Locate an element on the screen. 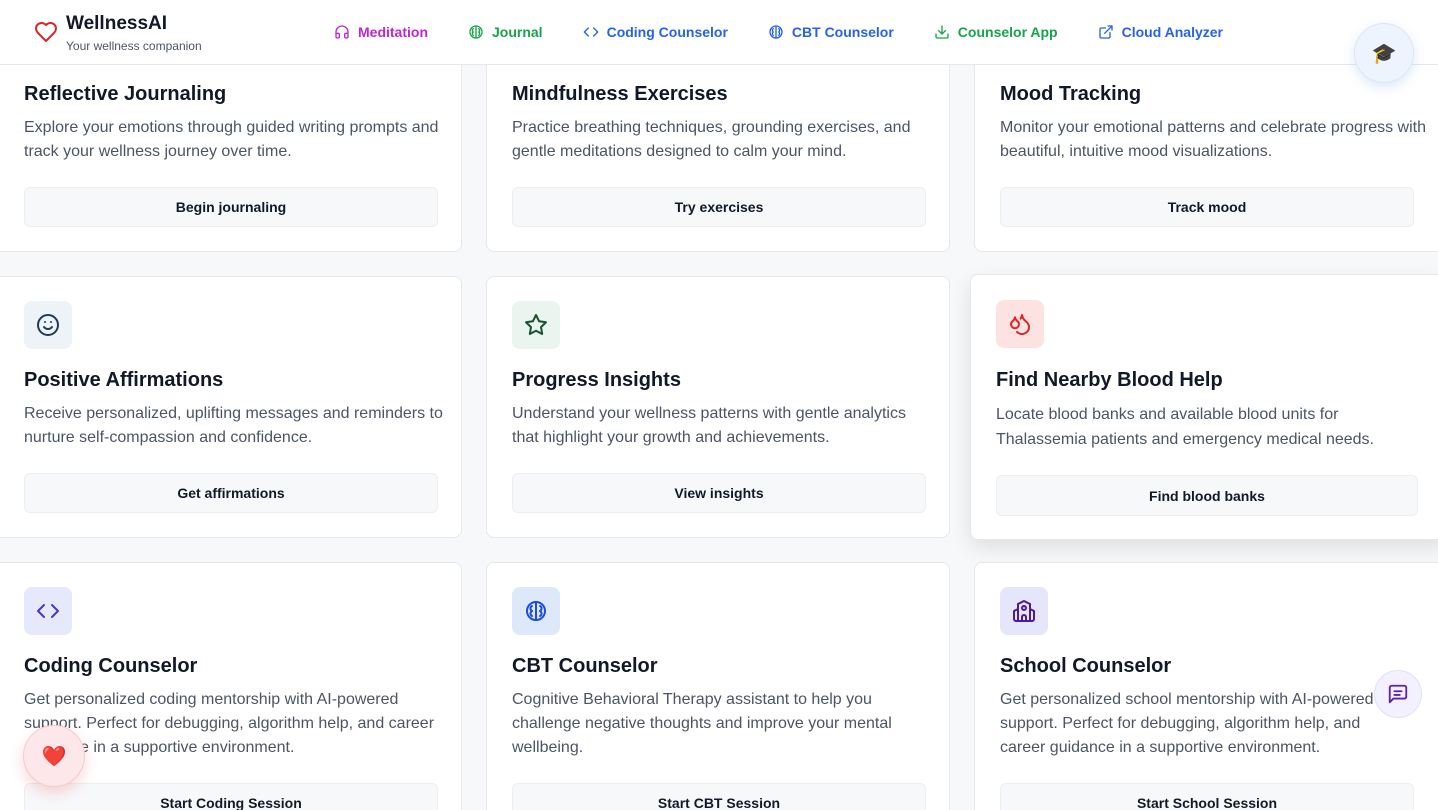 This screenshot has width=1438, height=810. nav-meditation: Meditation is located at coordinates (381, 32).